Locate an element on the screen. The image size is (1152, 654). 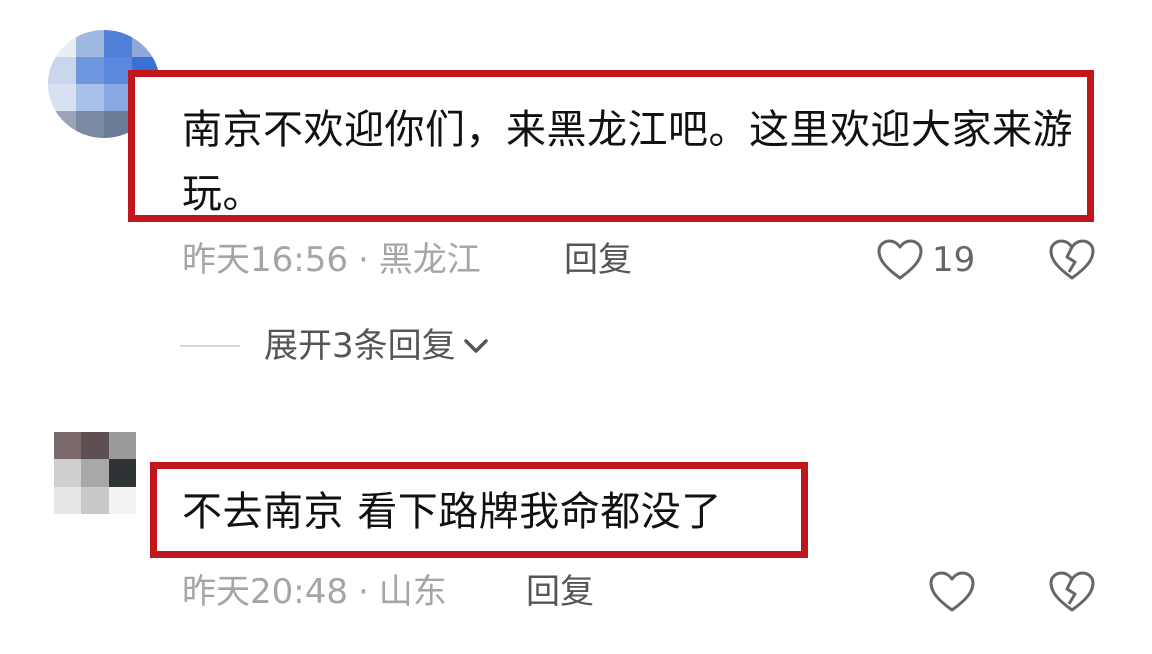
comment-content: 不去南京 看下路牌我命都没了 is located at coordinates (452, 512).